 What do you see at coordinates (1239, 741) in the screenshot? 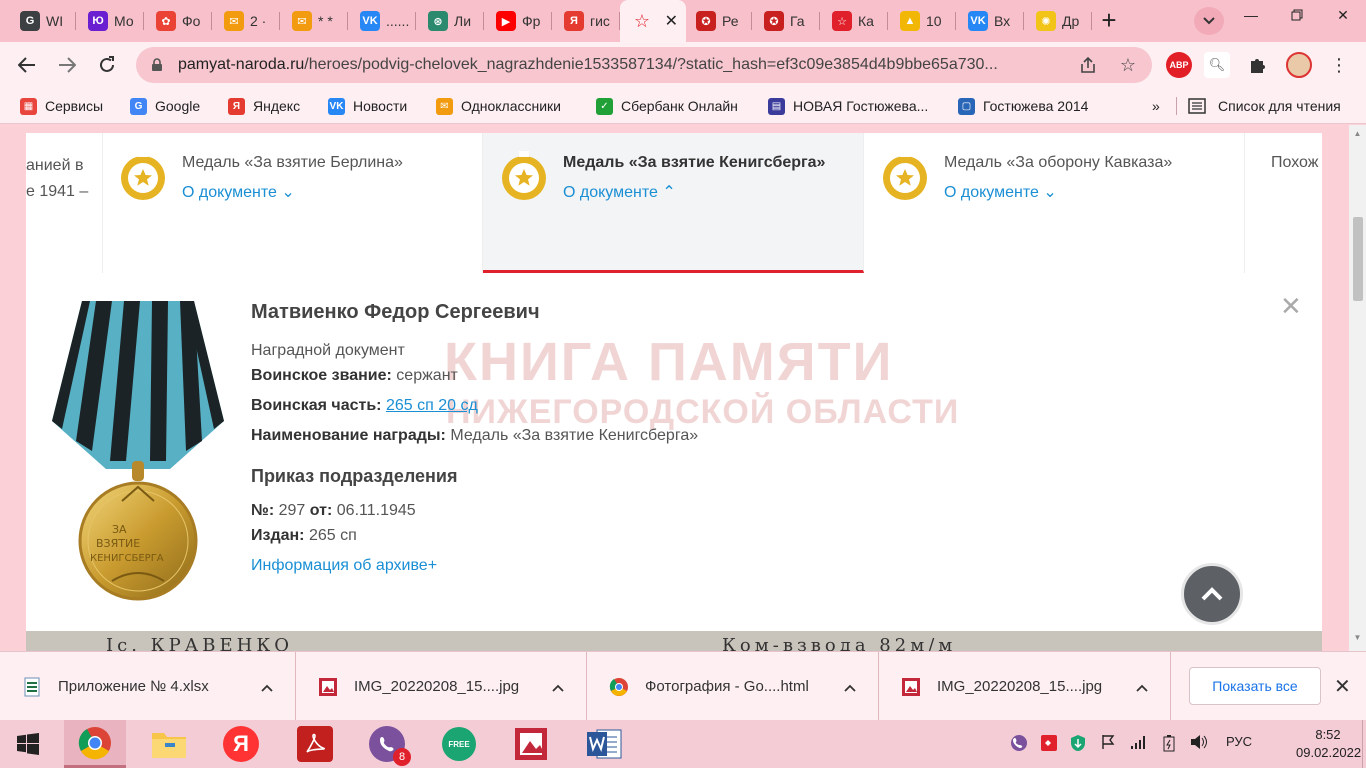
I see `language-indicator: РУС` at bounding box center [1239, 741].